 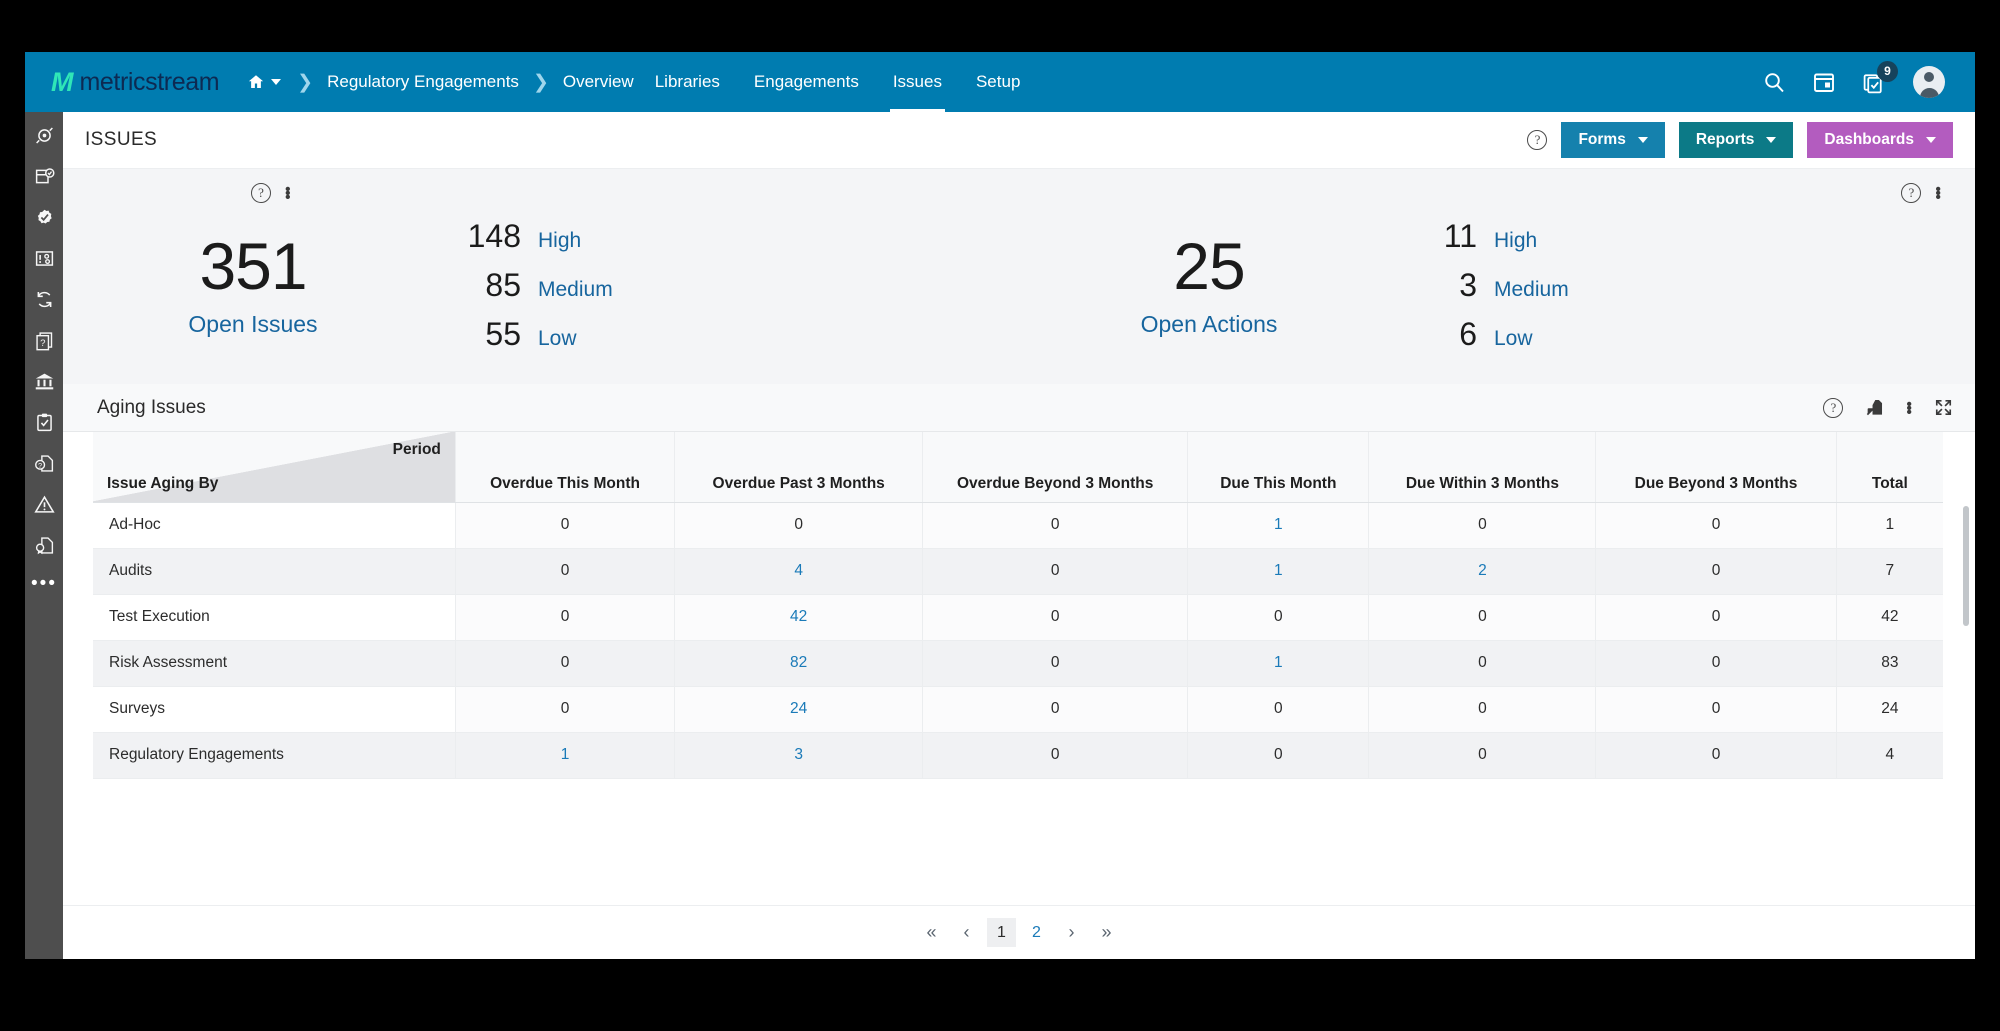 I want to click on rail-more-icon: •••, so click(x=44, y=583).